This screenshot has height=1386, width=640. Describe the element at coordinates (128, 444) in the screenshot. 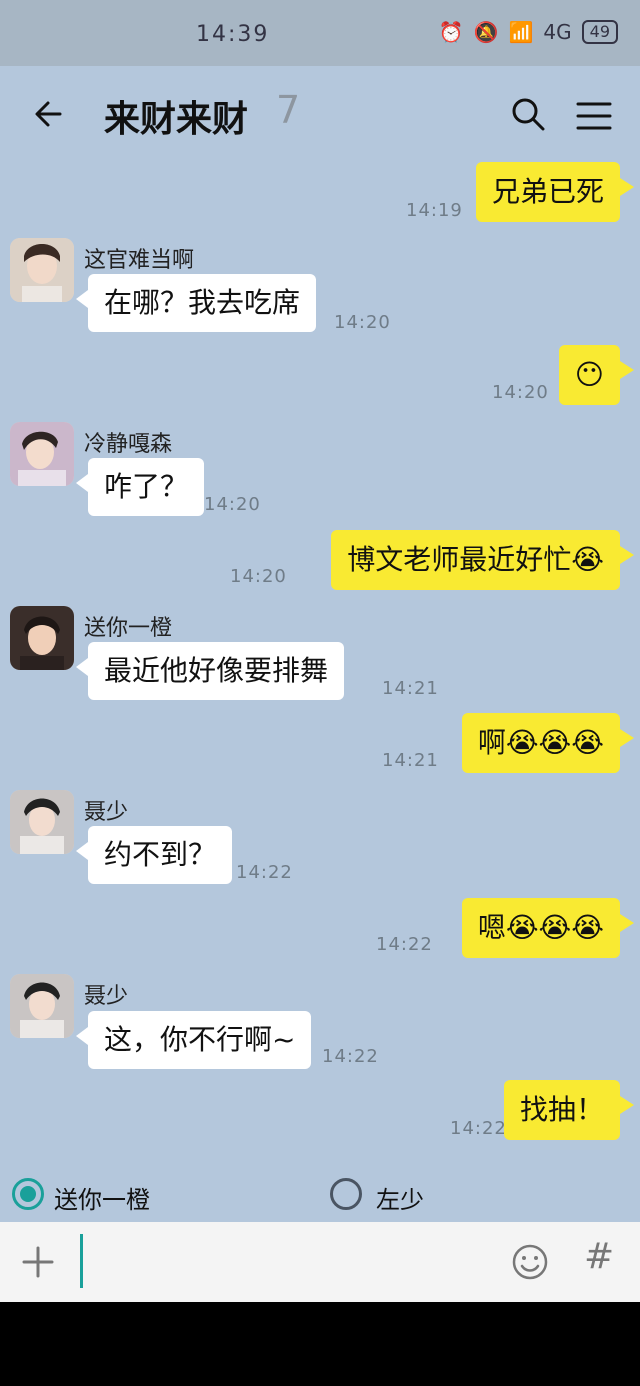

I see `sender-name: 冷静嘎森` at that location.